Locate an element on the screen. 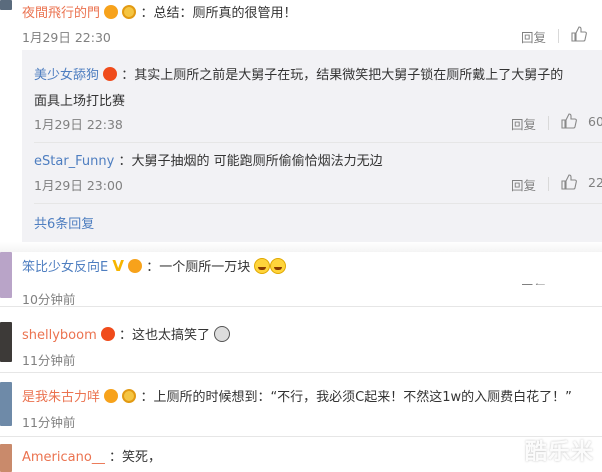 This screenshot has height=472, width=602. username-link: 夜間飛行的門 is located at coordinates (61, 13).